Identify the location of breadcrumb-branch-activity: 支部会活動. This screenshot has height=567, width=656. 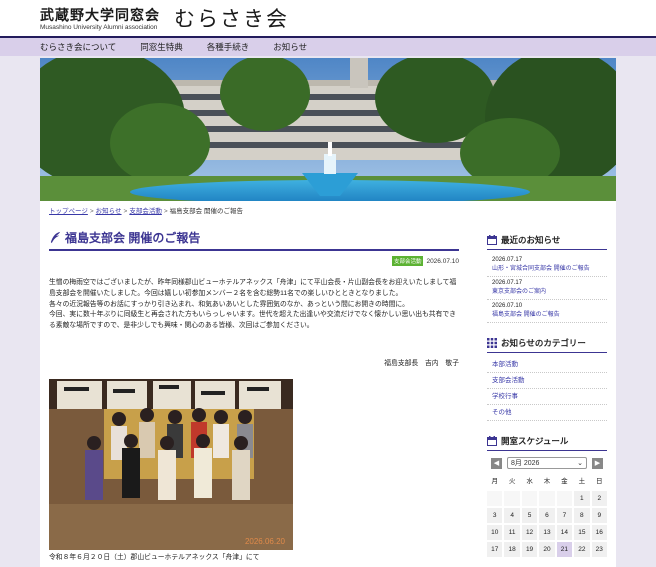
(145, 211).